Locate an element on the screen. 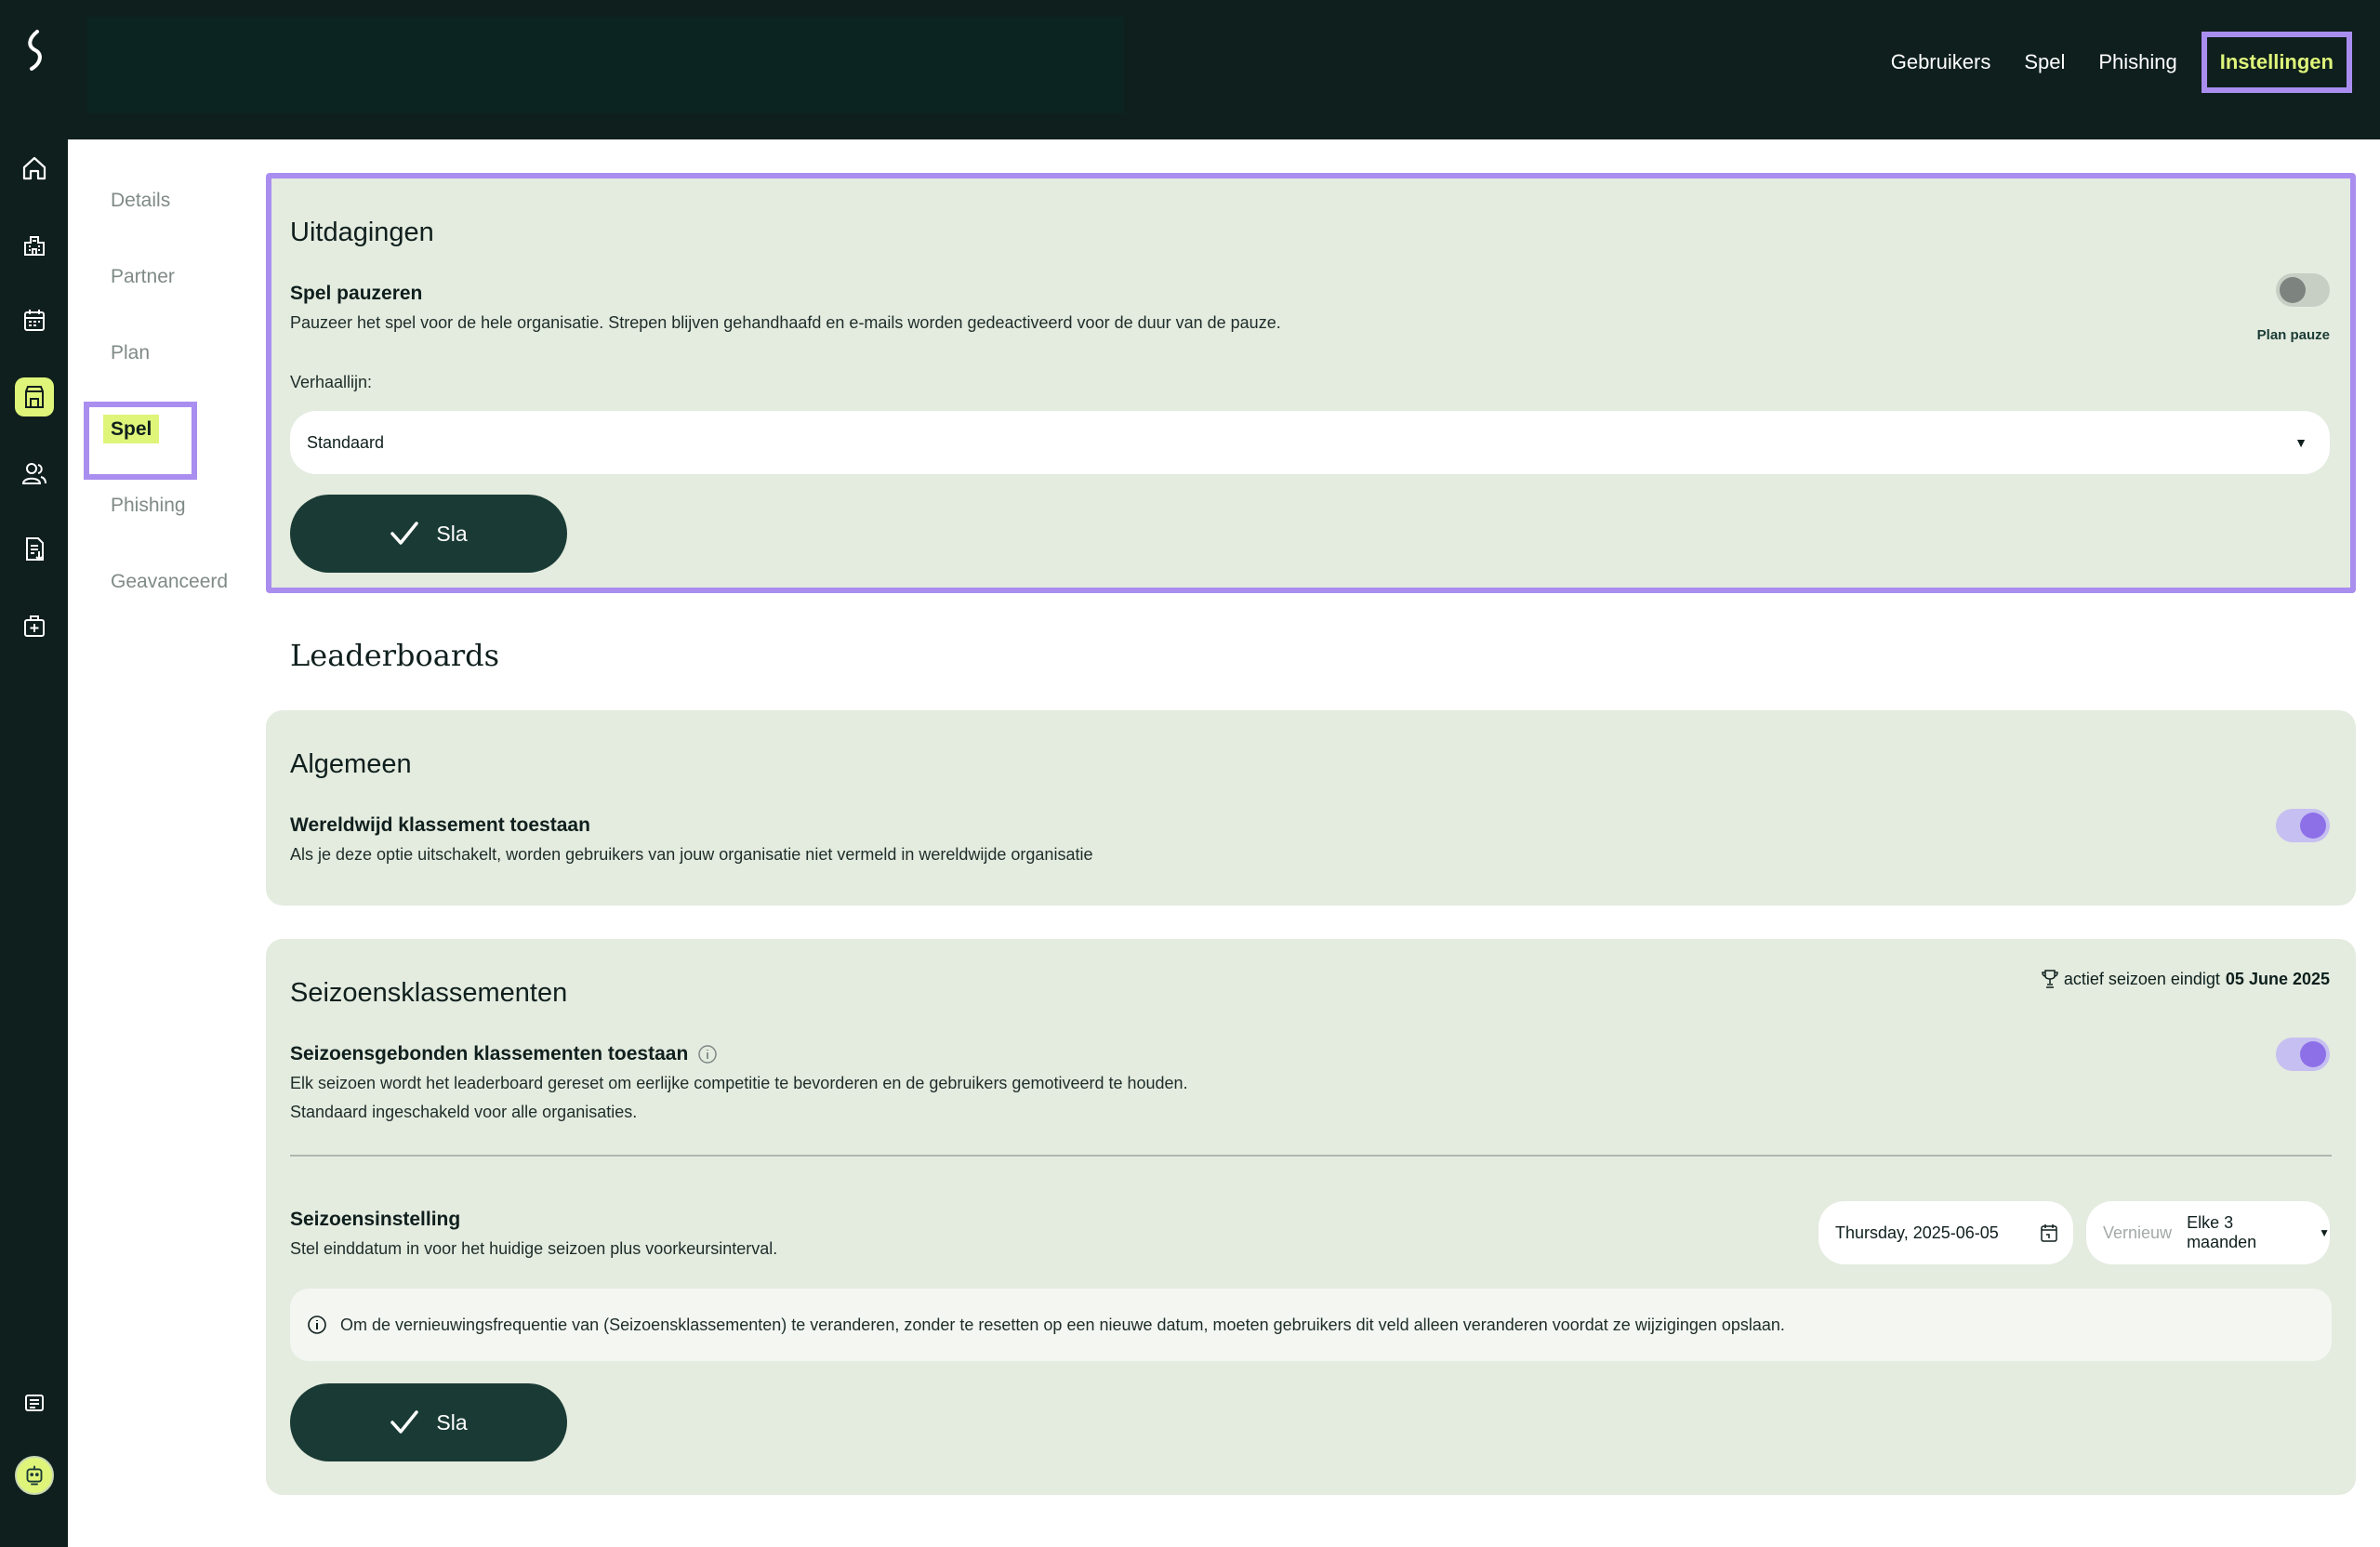 The width and height of the screenshot is (2380, 1547). subnav-plan: Plan is located at coordinates (167, 367).